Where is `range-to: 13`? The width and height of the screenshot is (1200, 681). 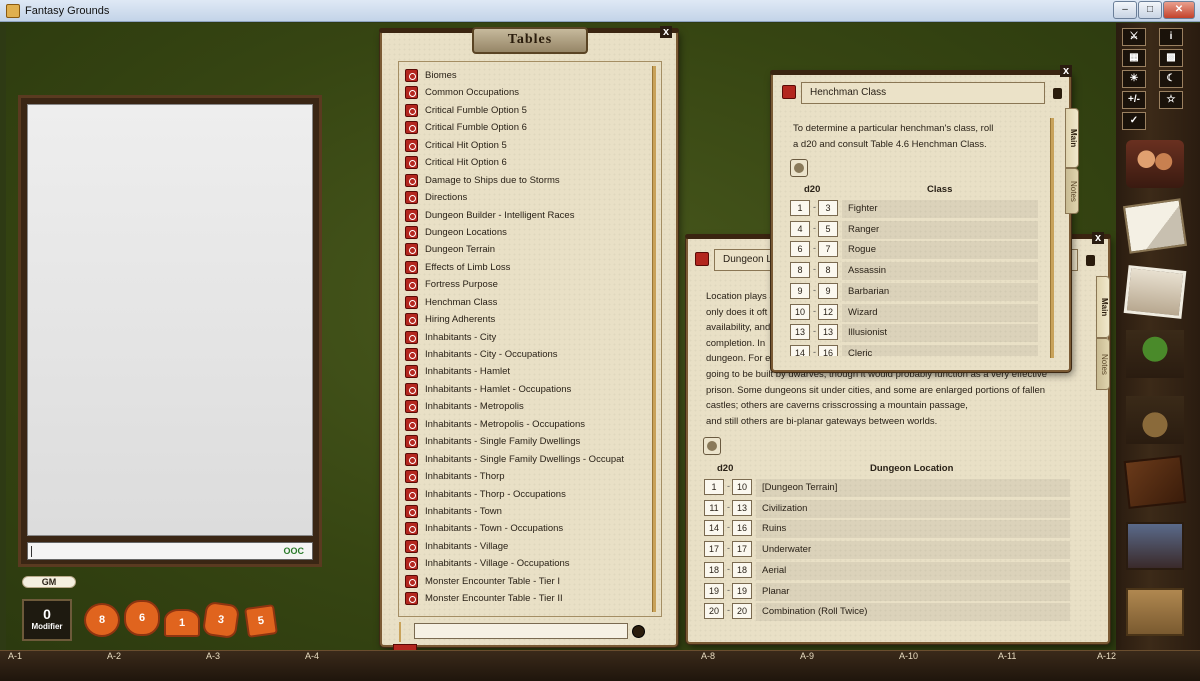
range-to: 13 is located at coordinates (828, 332).